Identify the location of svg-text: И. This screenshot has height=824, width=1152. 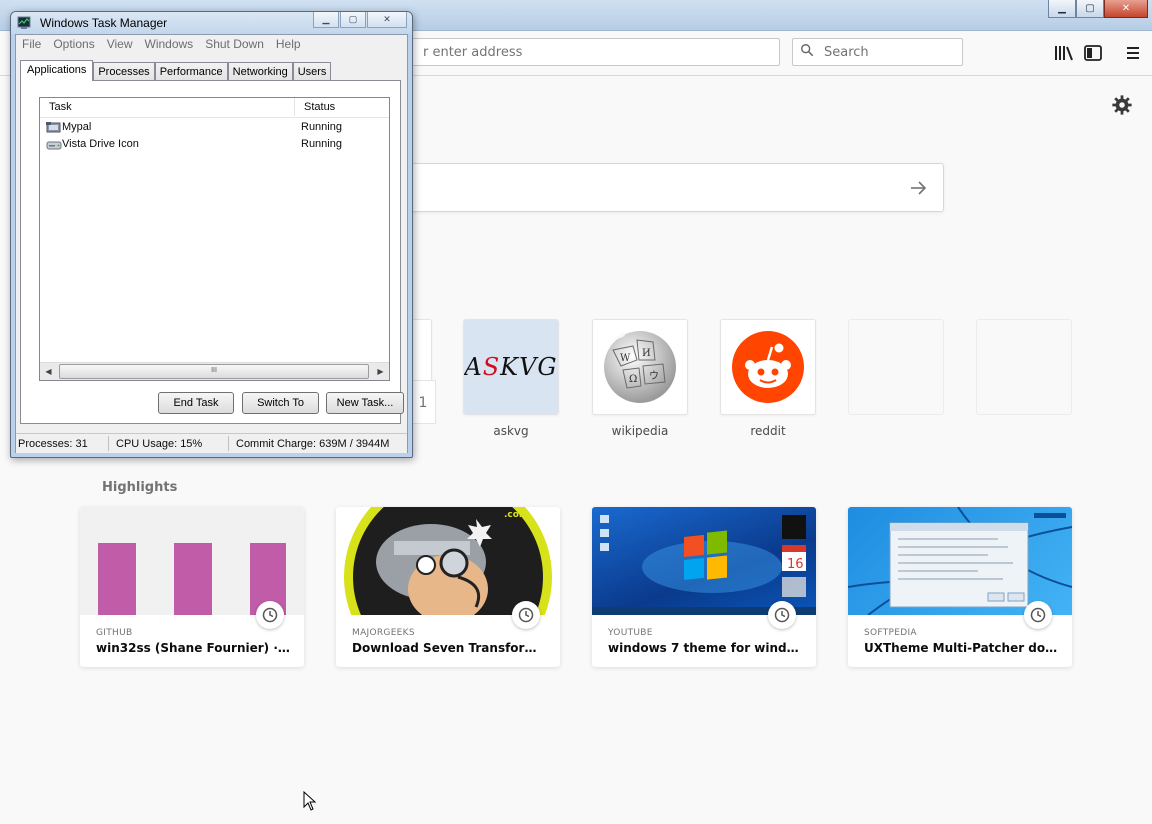
(646, 353).